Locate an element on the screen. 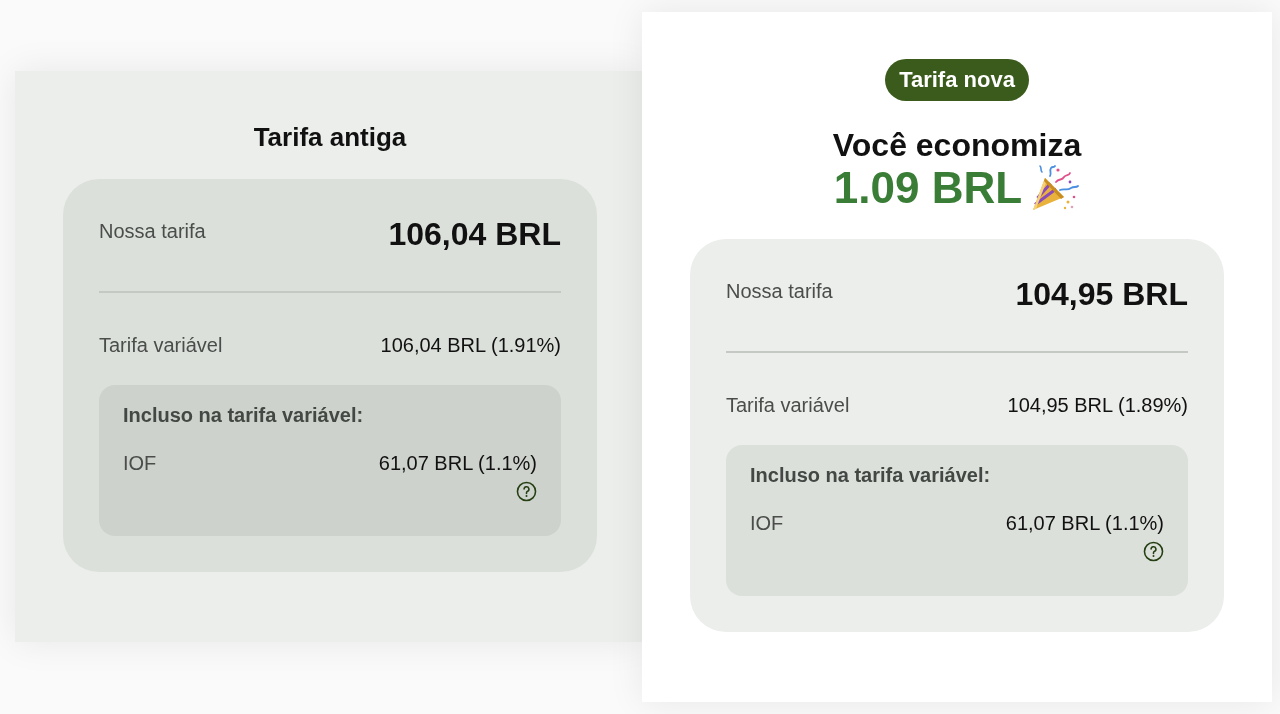 The width and height of the screenshot is (1280, 714). fee-amount: 106,04 BRL is located at coordinates (474, 234).